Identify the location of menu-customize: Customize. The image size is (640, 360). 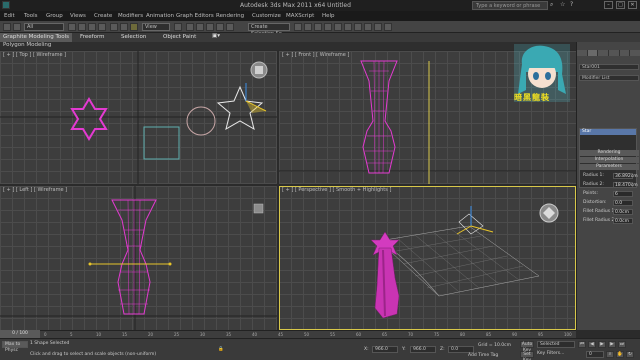
(266, 16).